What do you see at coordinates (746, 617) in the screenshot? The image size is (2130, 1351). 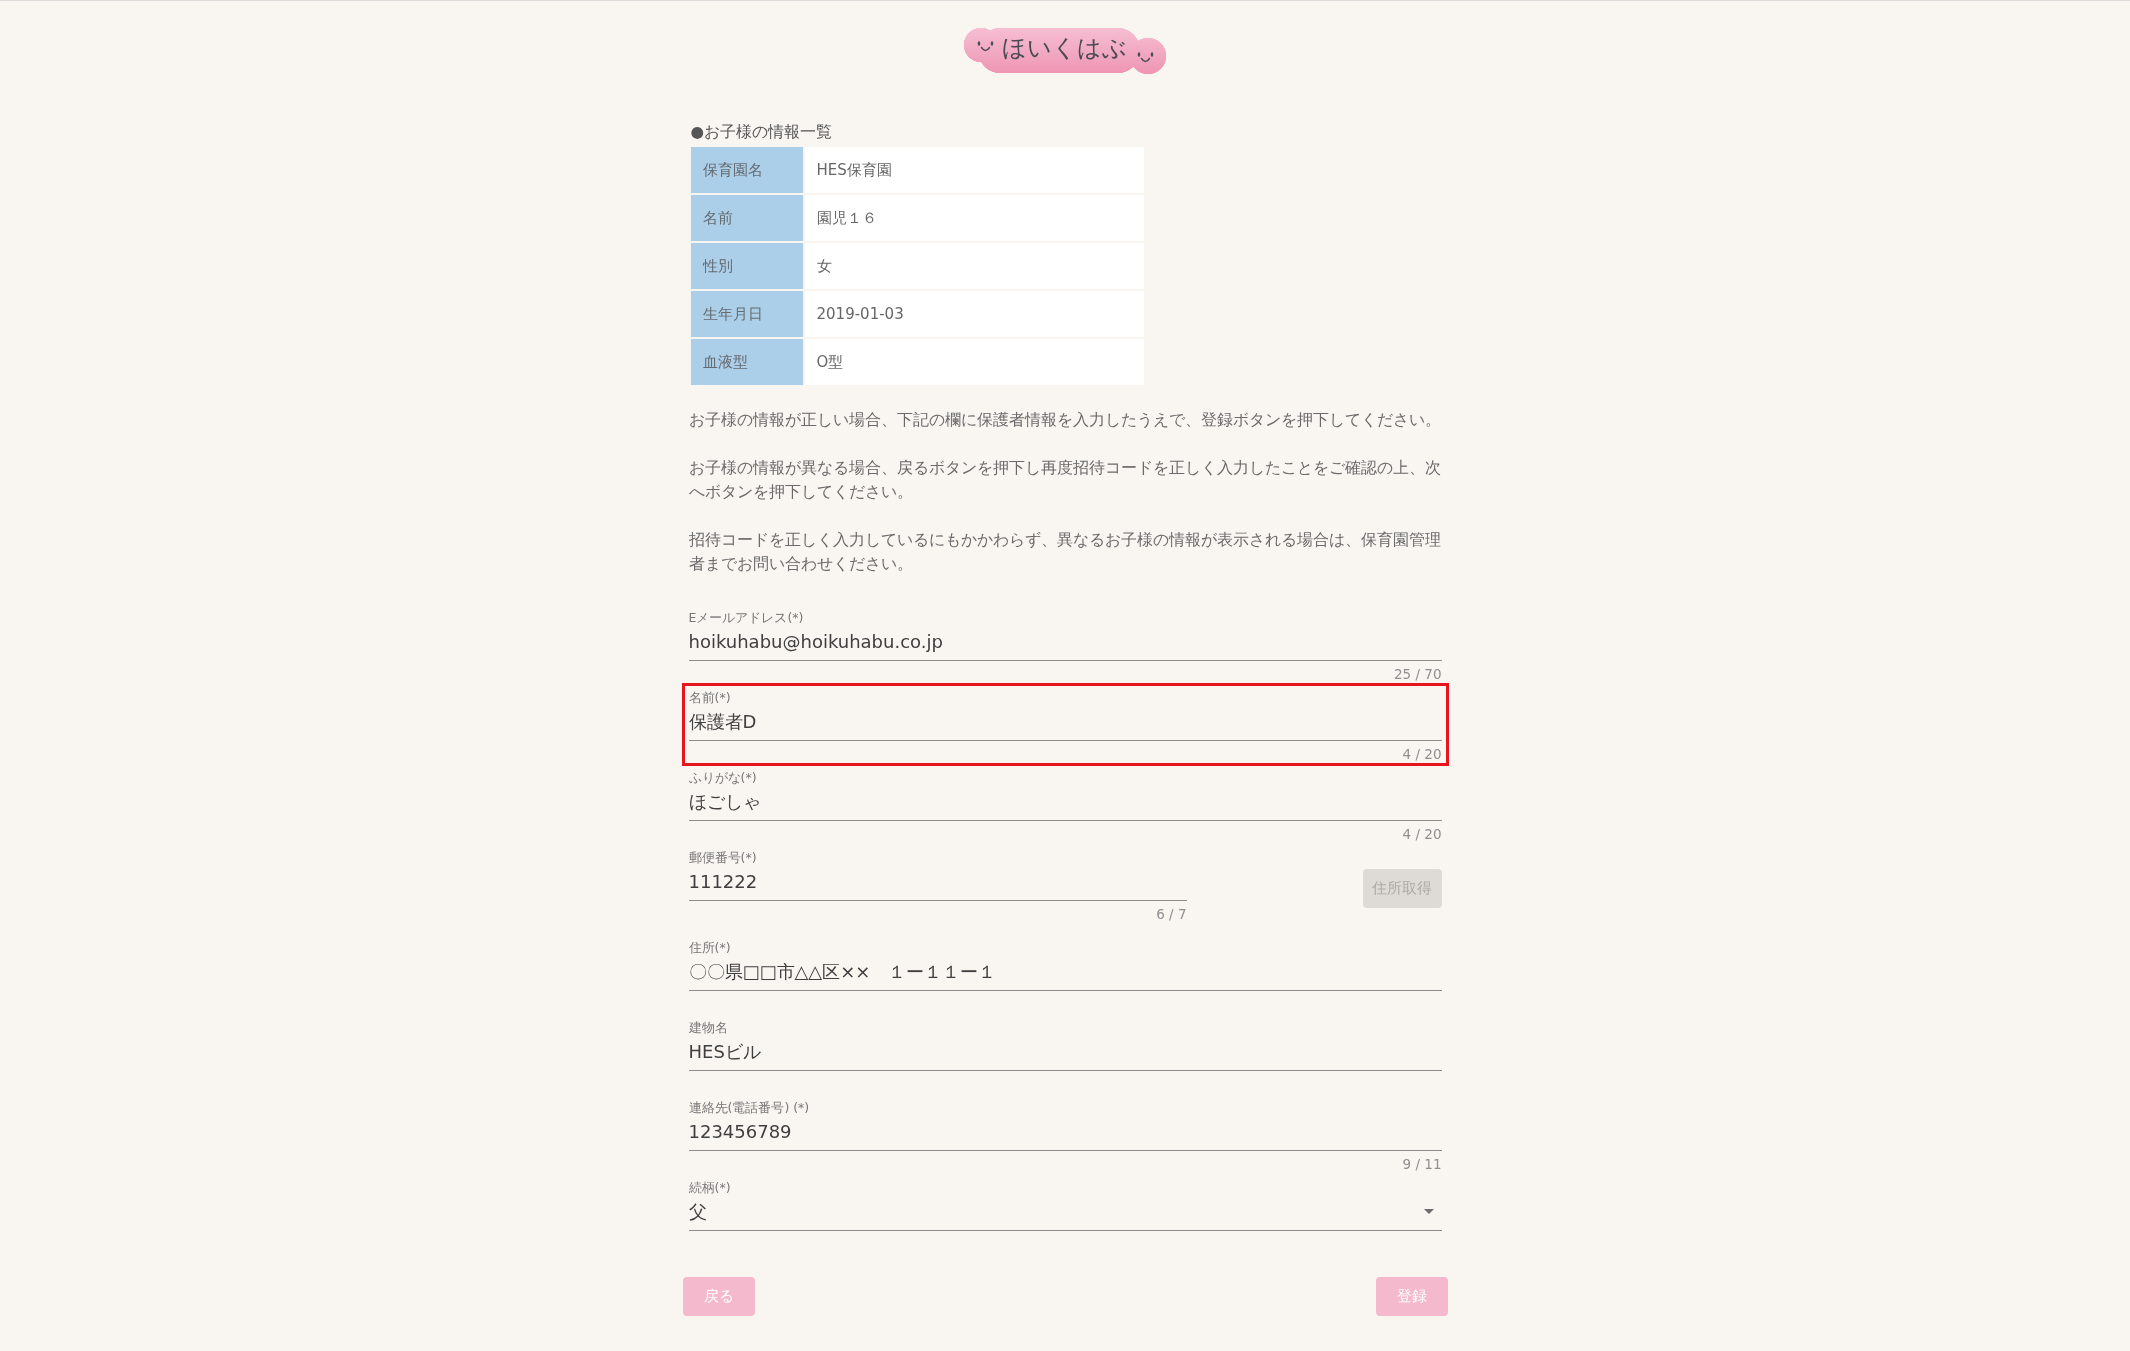 I see `field-label: Eメールアドレス(*)` at bounding box center [746, 617].